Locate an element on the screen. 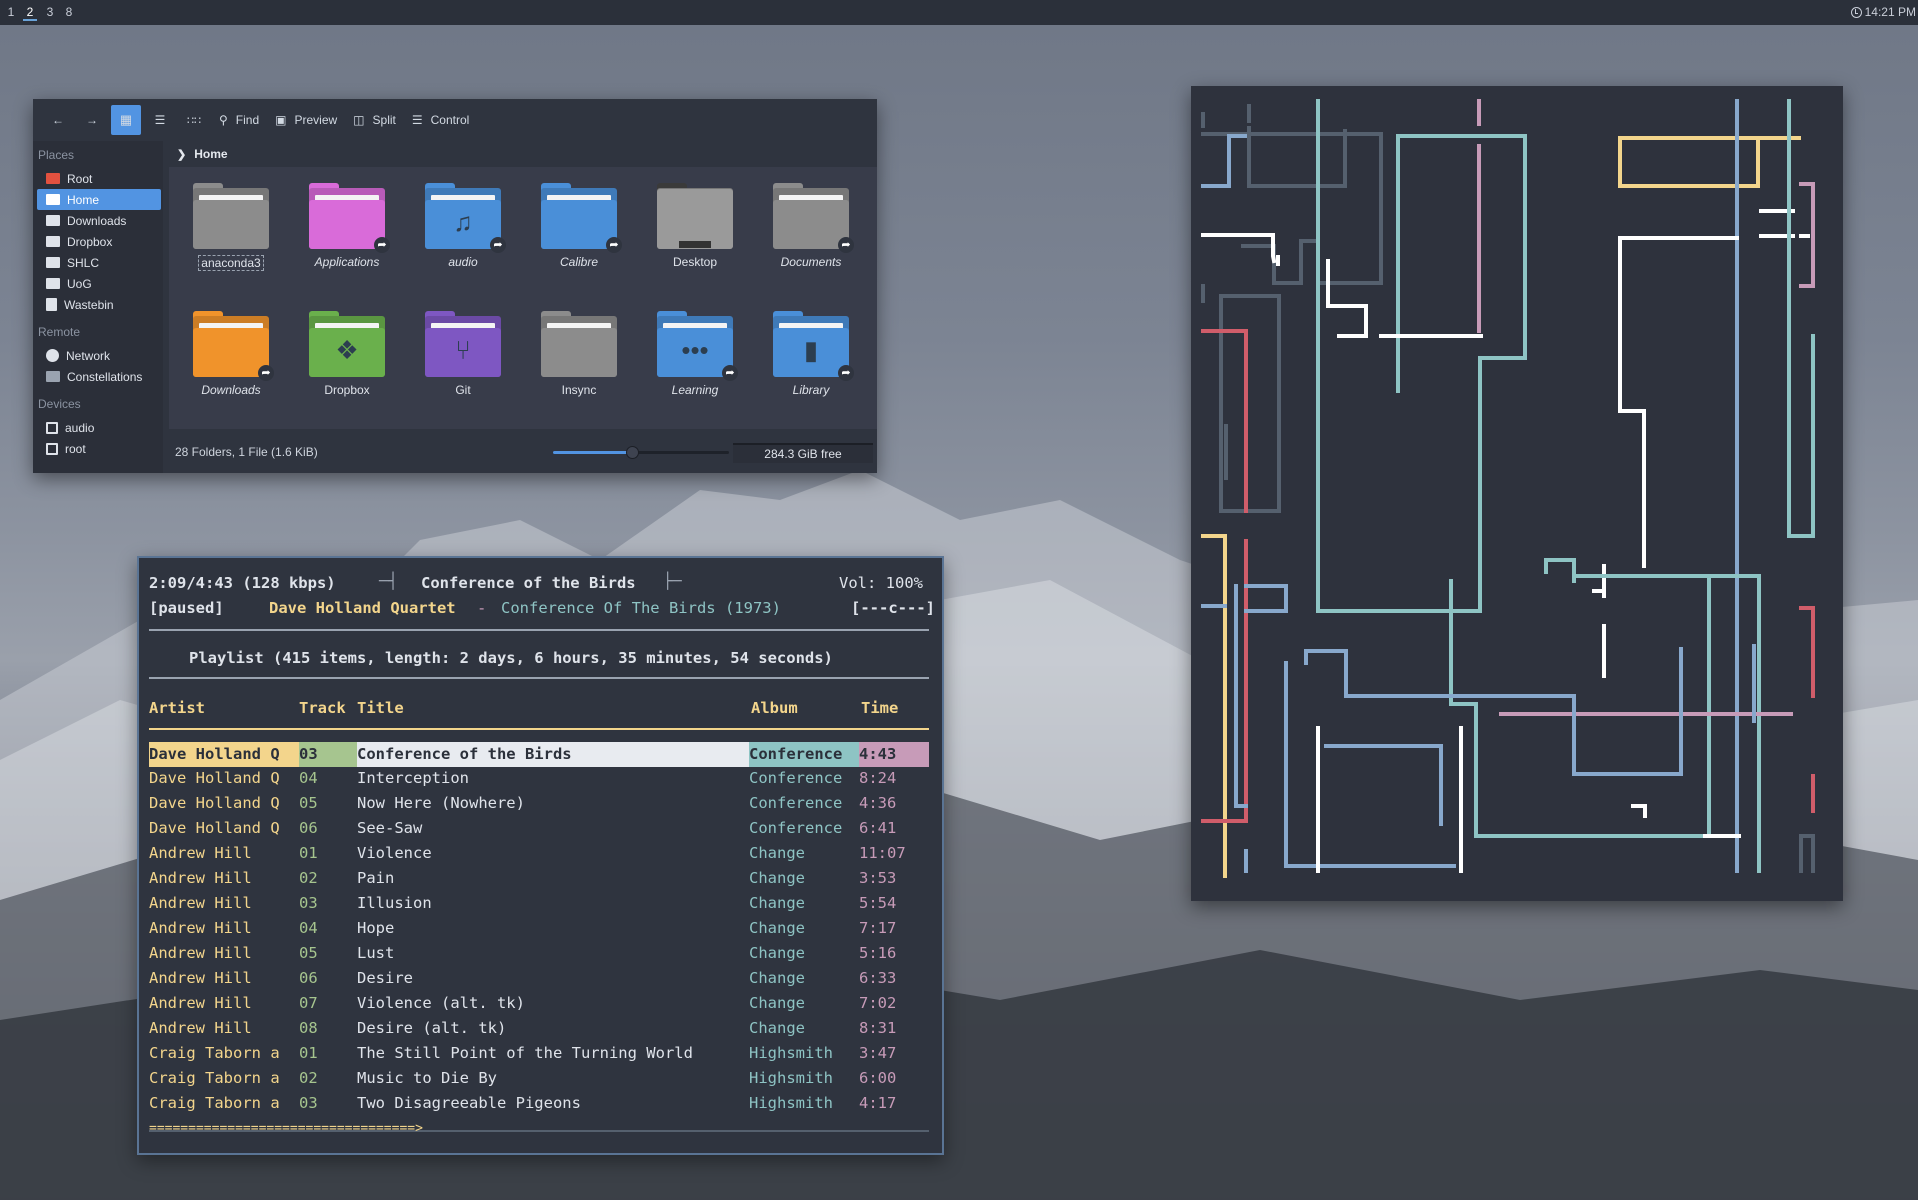 The height and width of the screenshot is (1200, 1918). playlist-time: 4:36 is located at coordinates (878, 803).